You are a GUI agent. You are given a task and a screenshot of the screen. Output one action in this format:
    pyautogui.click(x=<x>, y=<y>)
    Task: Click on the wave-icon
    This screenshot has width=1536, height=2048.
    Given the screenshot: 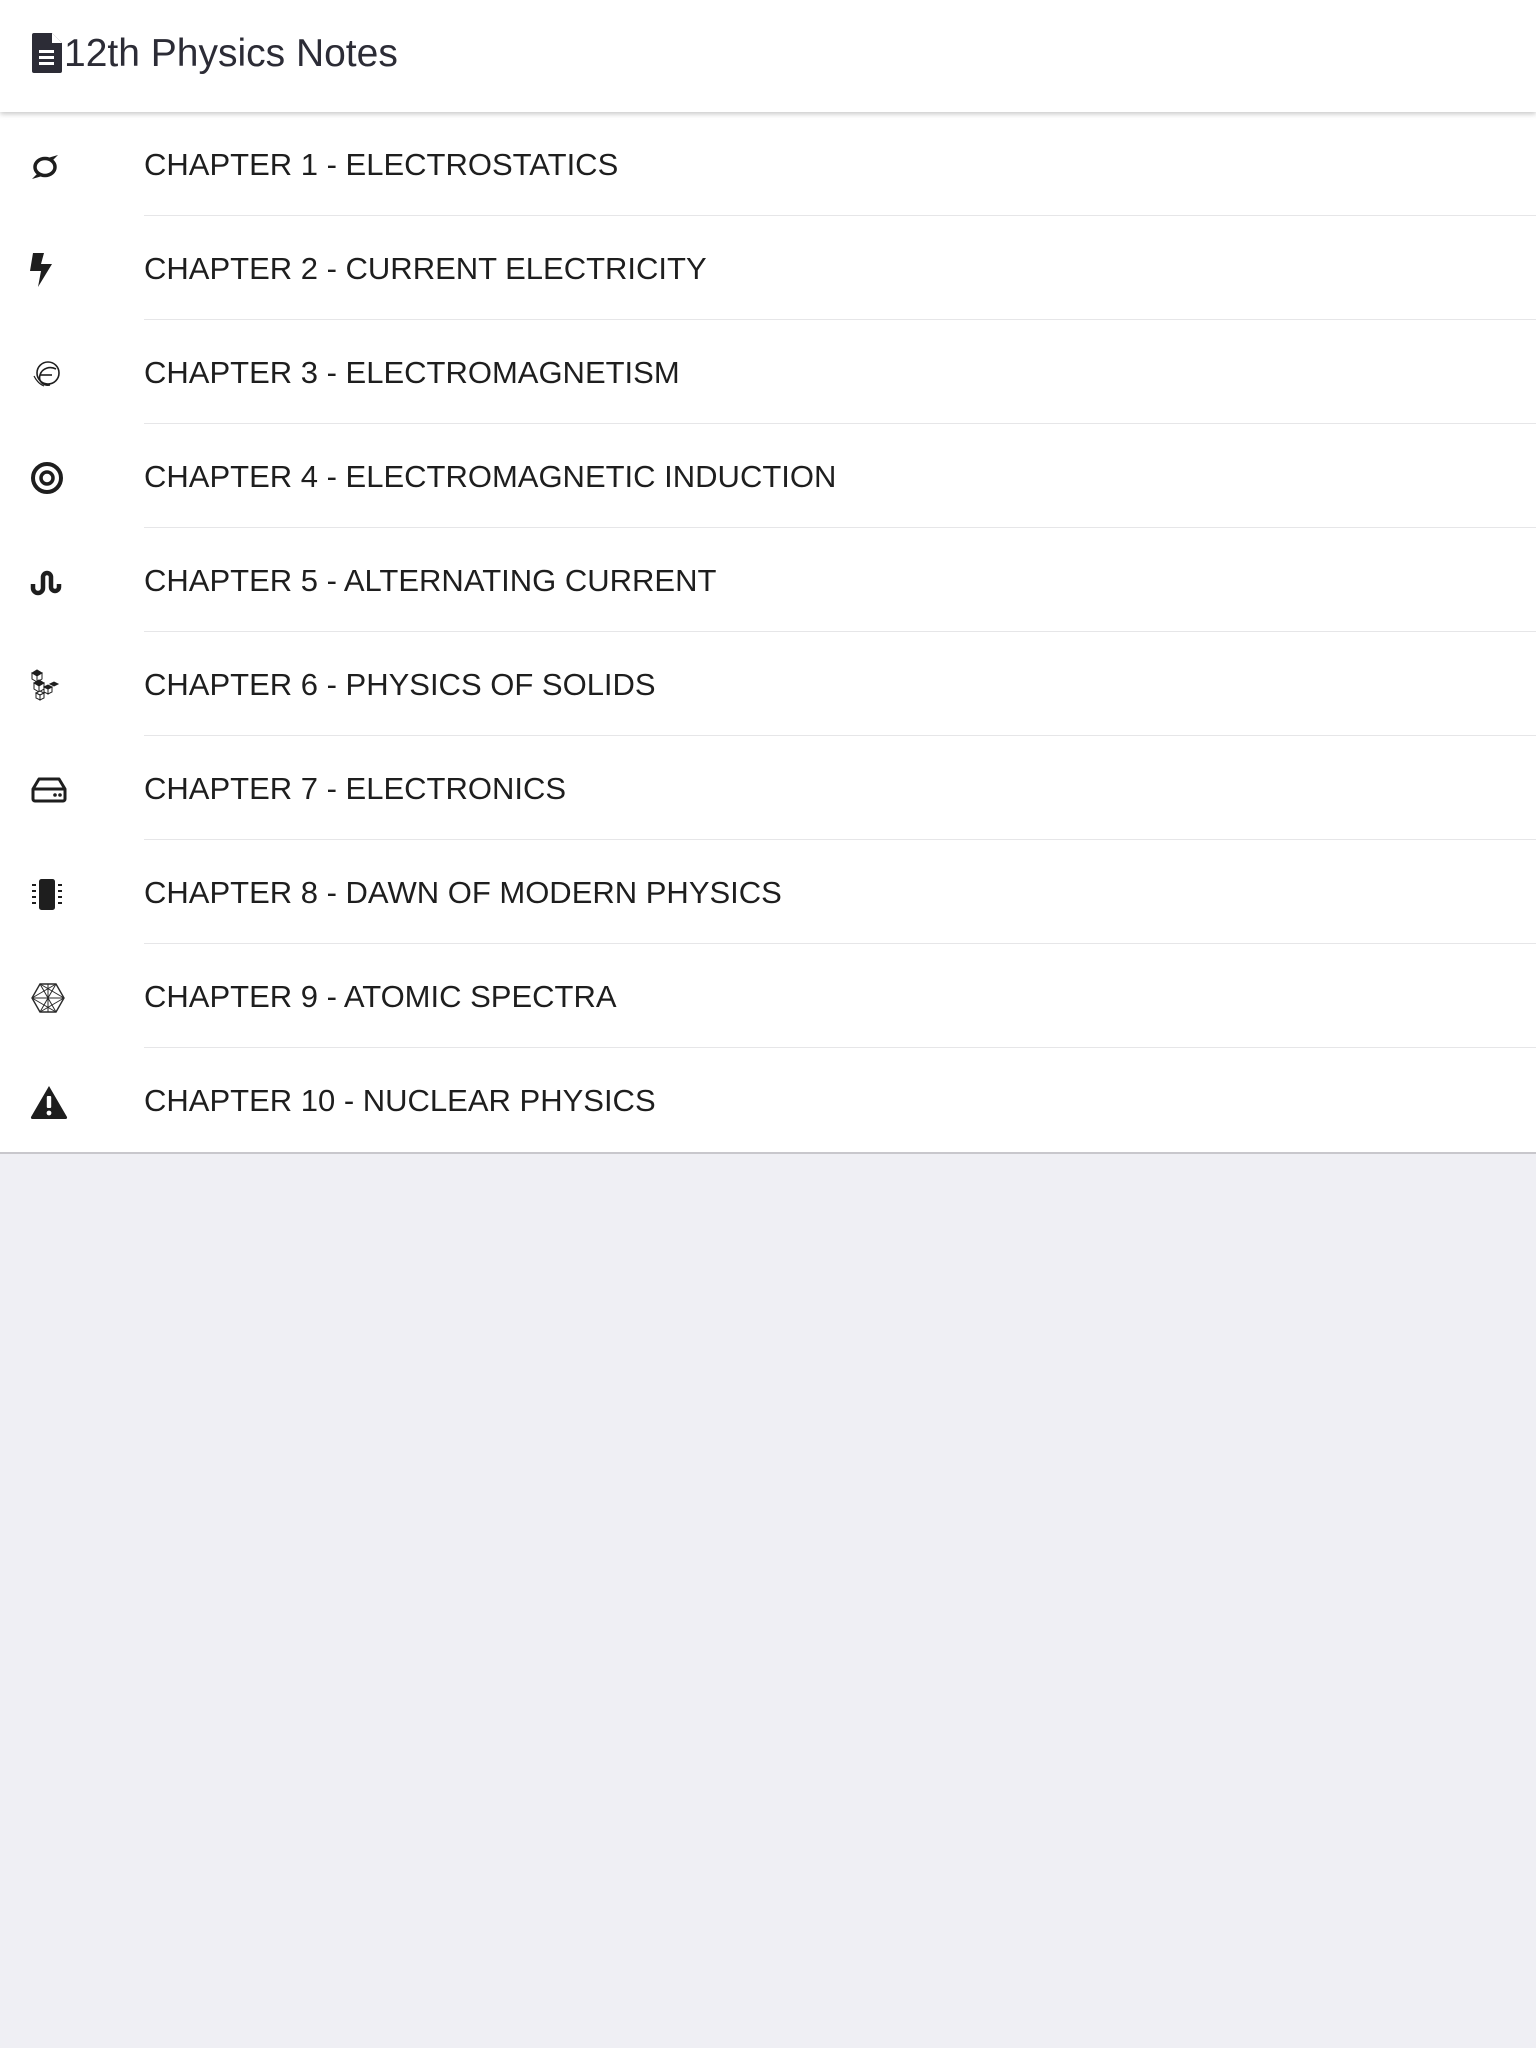 What is the action you would take?
    pyautogui.click(x=50, y=582)
    